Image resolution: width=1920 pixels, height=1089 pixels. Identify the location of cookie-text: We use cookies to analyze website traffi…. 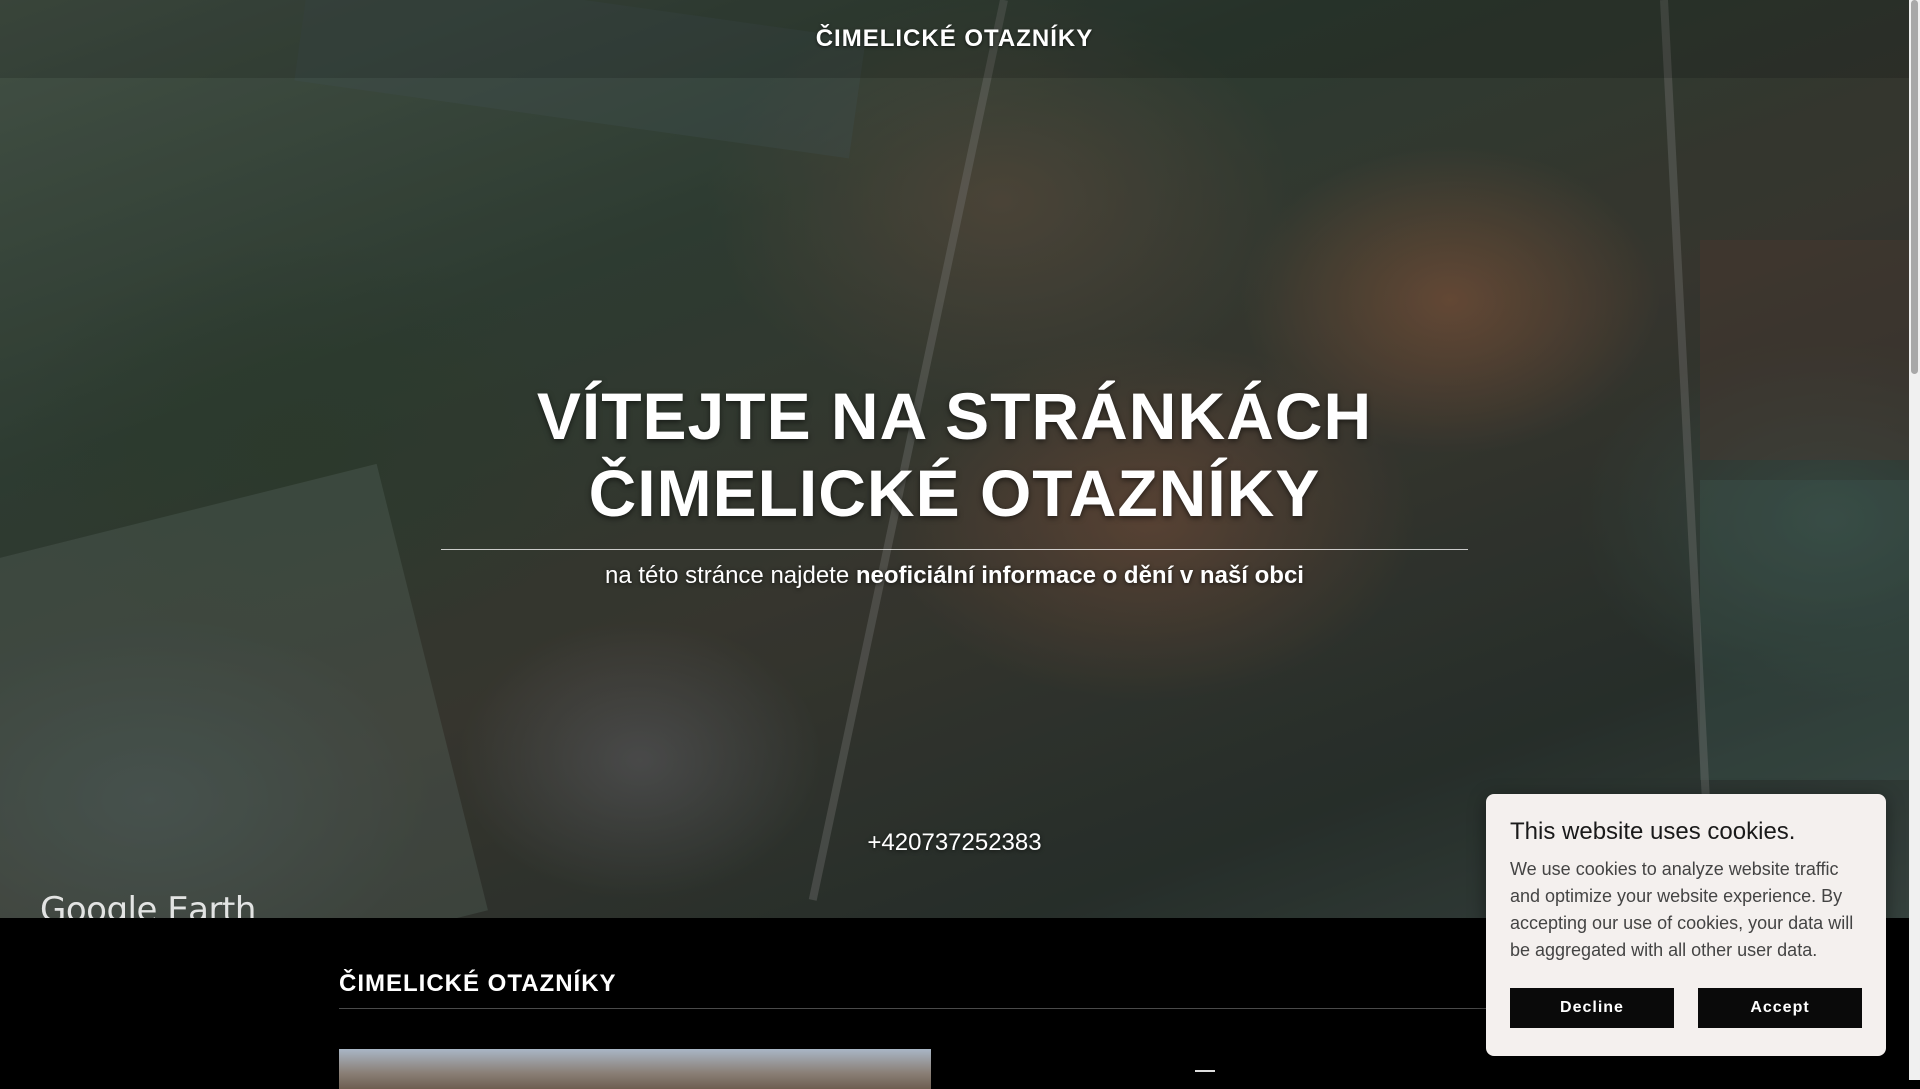
(1682, 909).